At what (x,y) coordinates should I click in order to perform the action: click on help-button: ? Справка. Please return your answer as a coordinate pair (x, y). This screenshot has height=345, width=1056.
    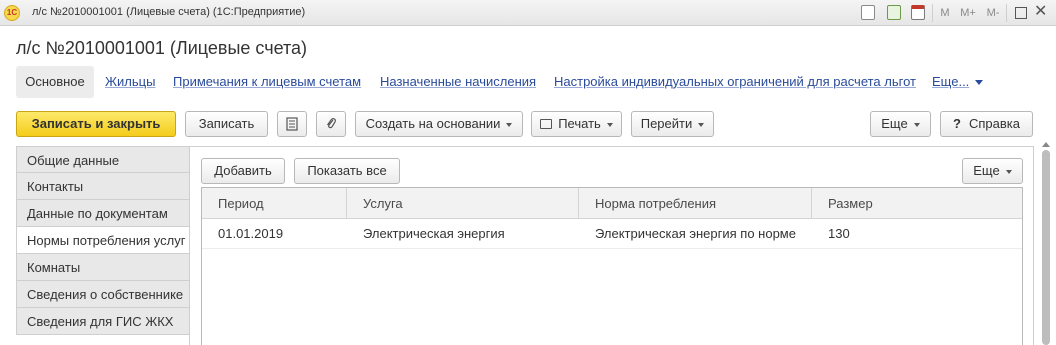
    Looking at the image, I should click on (986, 124).